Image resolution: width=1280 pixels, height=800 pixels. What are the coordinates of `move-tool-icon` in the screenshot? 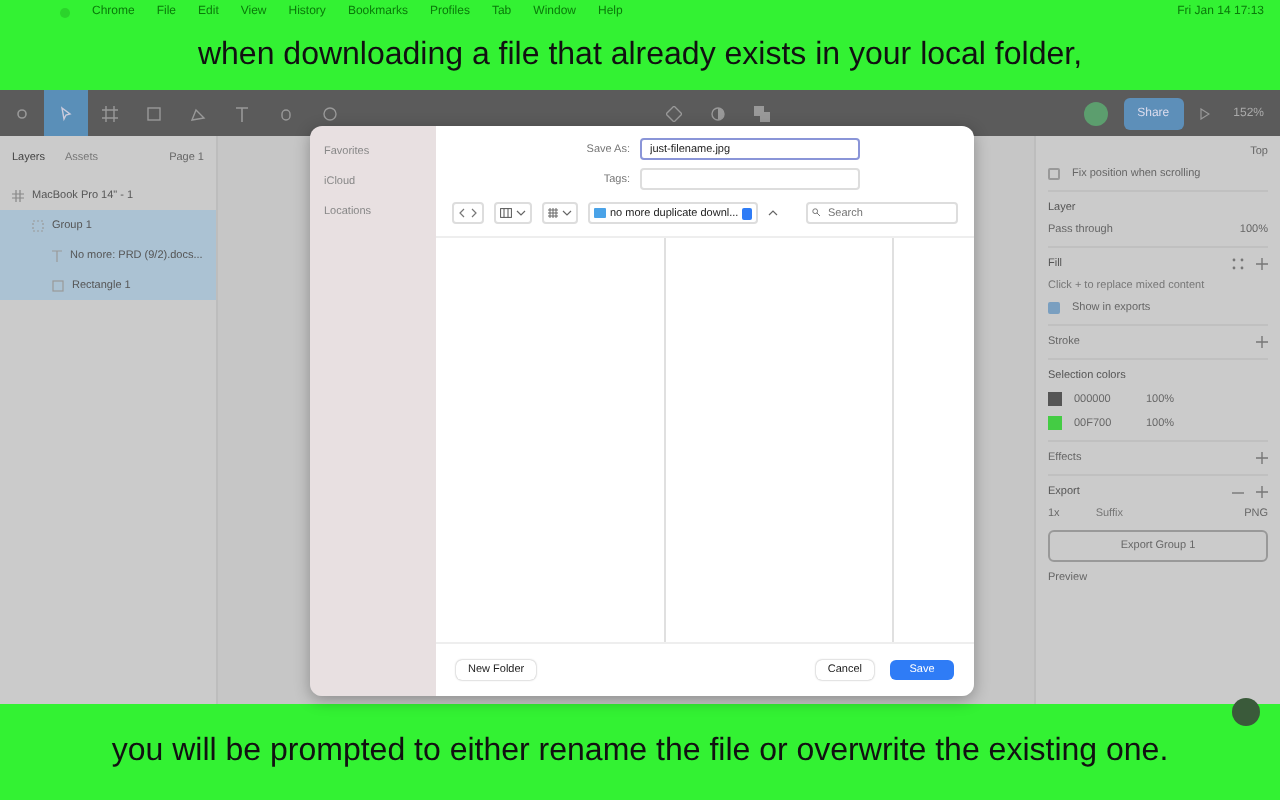 It's located at (66, 113).